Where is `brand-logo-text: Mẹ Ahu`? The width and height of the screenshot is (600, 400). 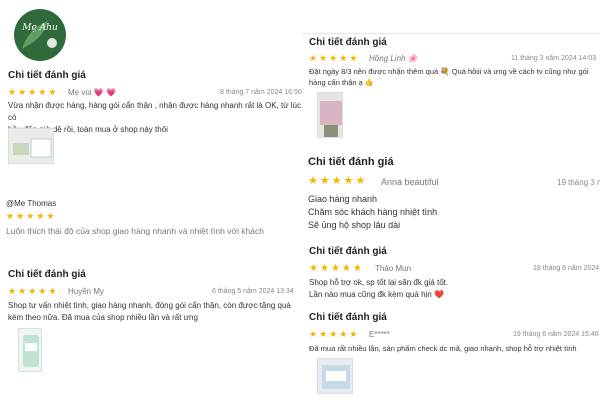 brand-logo-text: Mẹ Ahu is located at coordinates (40, 28).